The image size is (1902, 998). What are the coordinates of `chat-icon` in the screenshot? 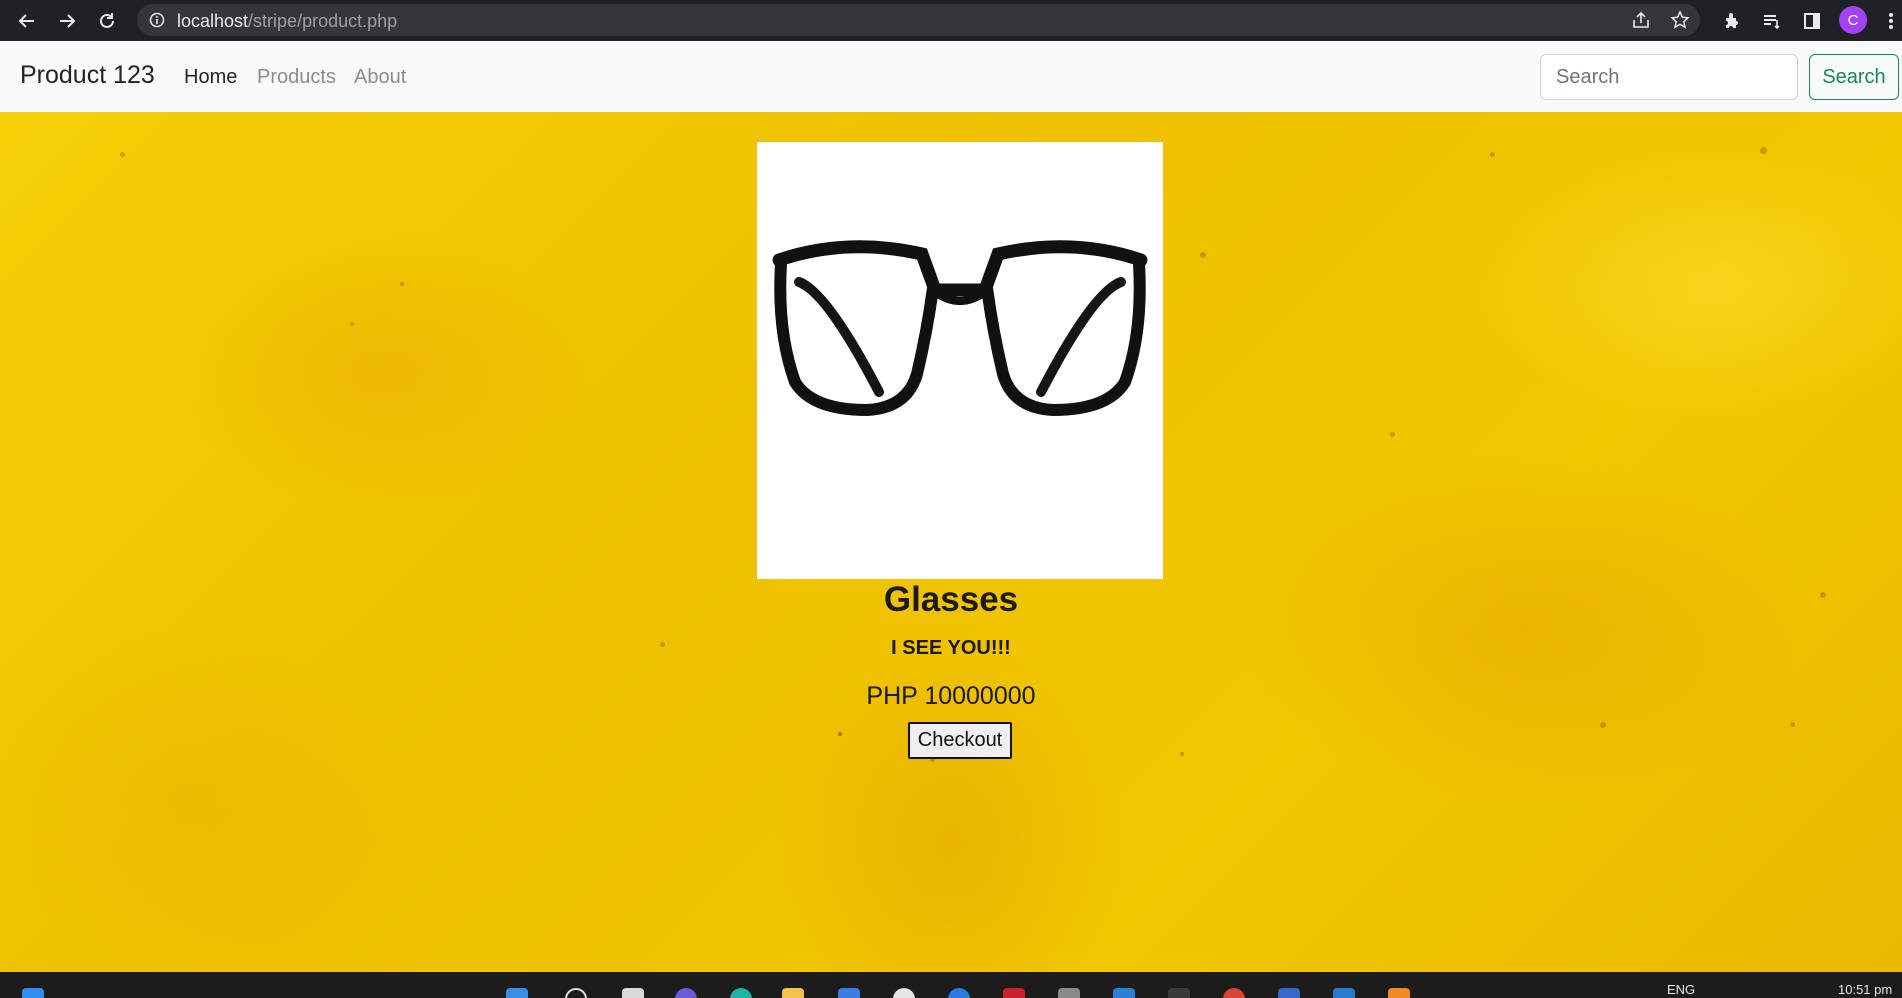 It's located at (686, 993).